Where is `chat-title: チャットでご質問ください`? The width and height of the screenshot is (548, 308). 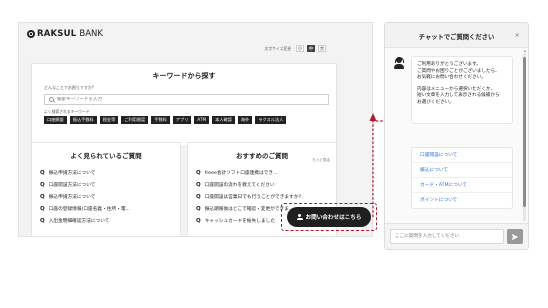
chat-title: チャットでご質問ください is located at coordinates (456, 37).